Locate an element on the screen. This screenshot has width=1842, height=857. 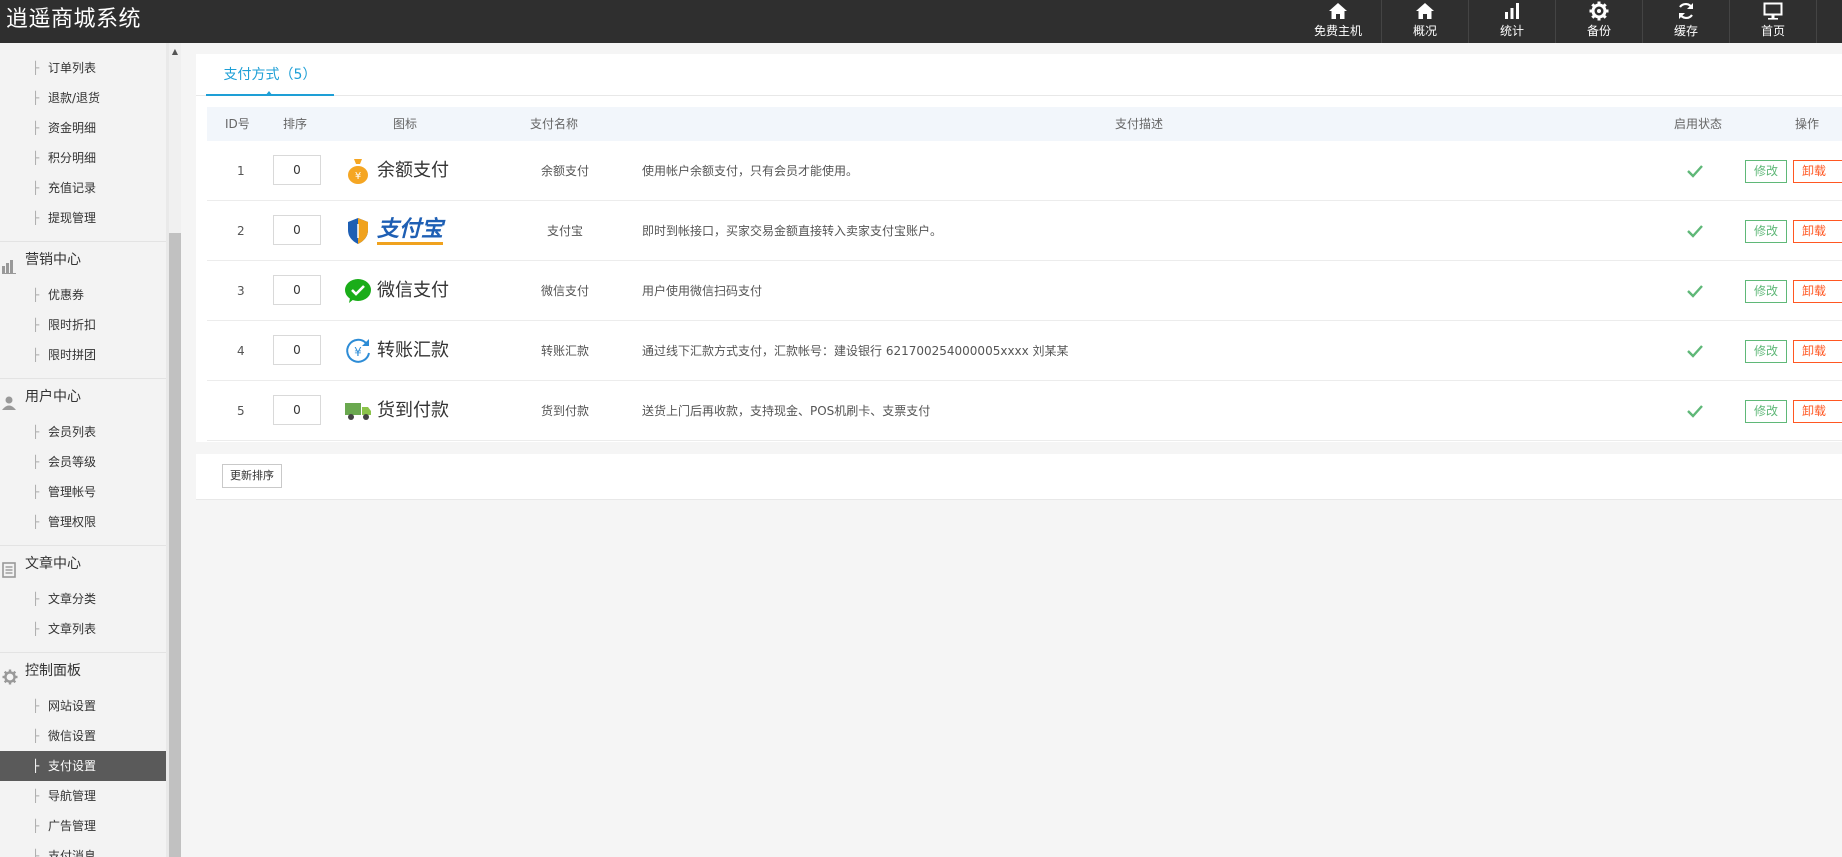
row-id: 5 is located at coordinates (241, 411).